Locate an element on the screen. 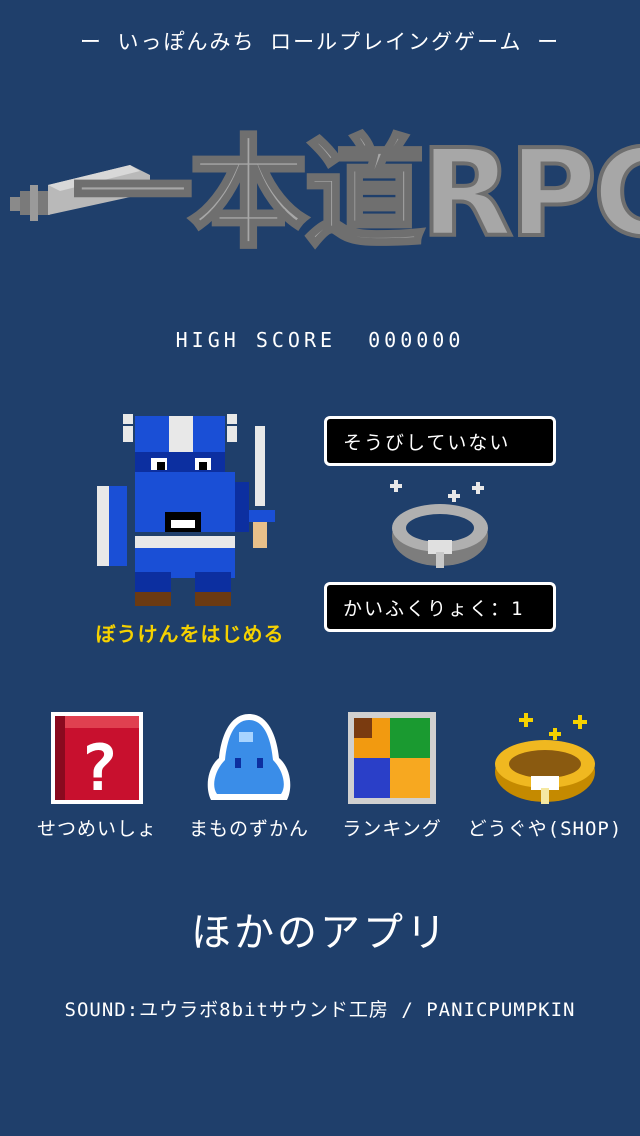  menu-monster-book-label: まものずかん is located at coordinates (248, 829).